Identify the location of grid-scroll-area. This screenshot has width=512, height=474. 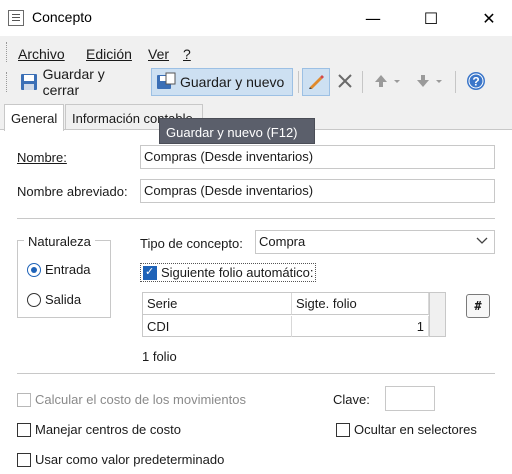
(438, 314).